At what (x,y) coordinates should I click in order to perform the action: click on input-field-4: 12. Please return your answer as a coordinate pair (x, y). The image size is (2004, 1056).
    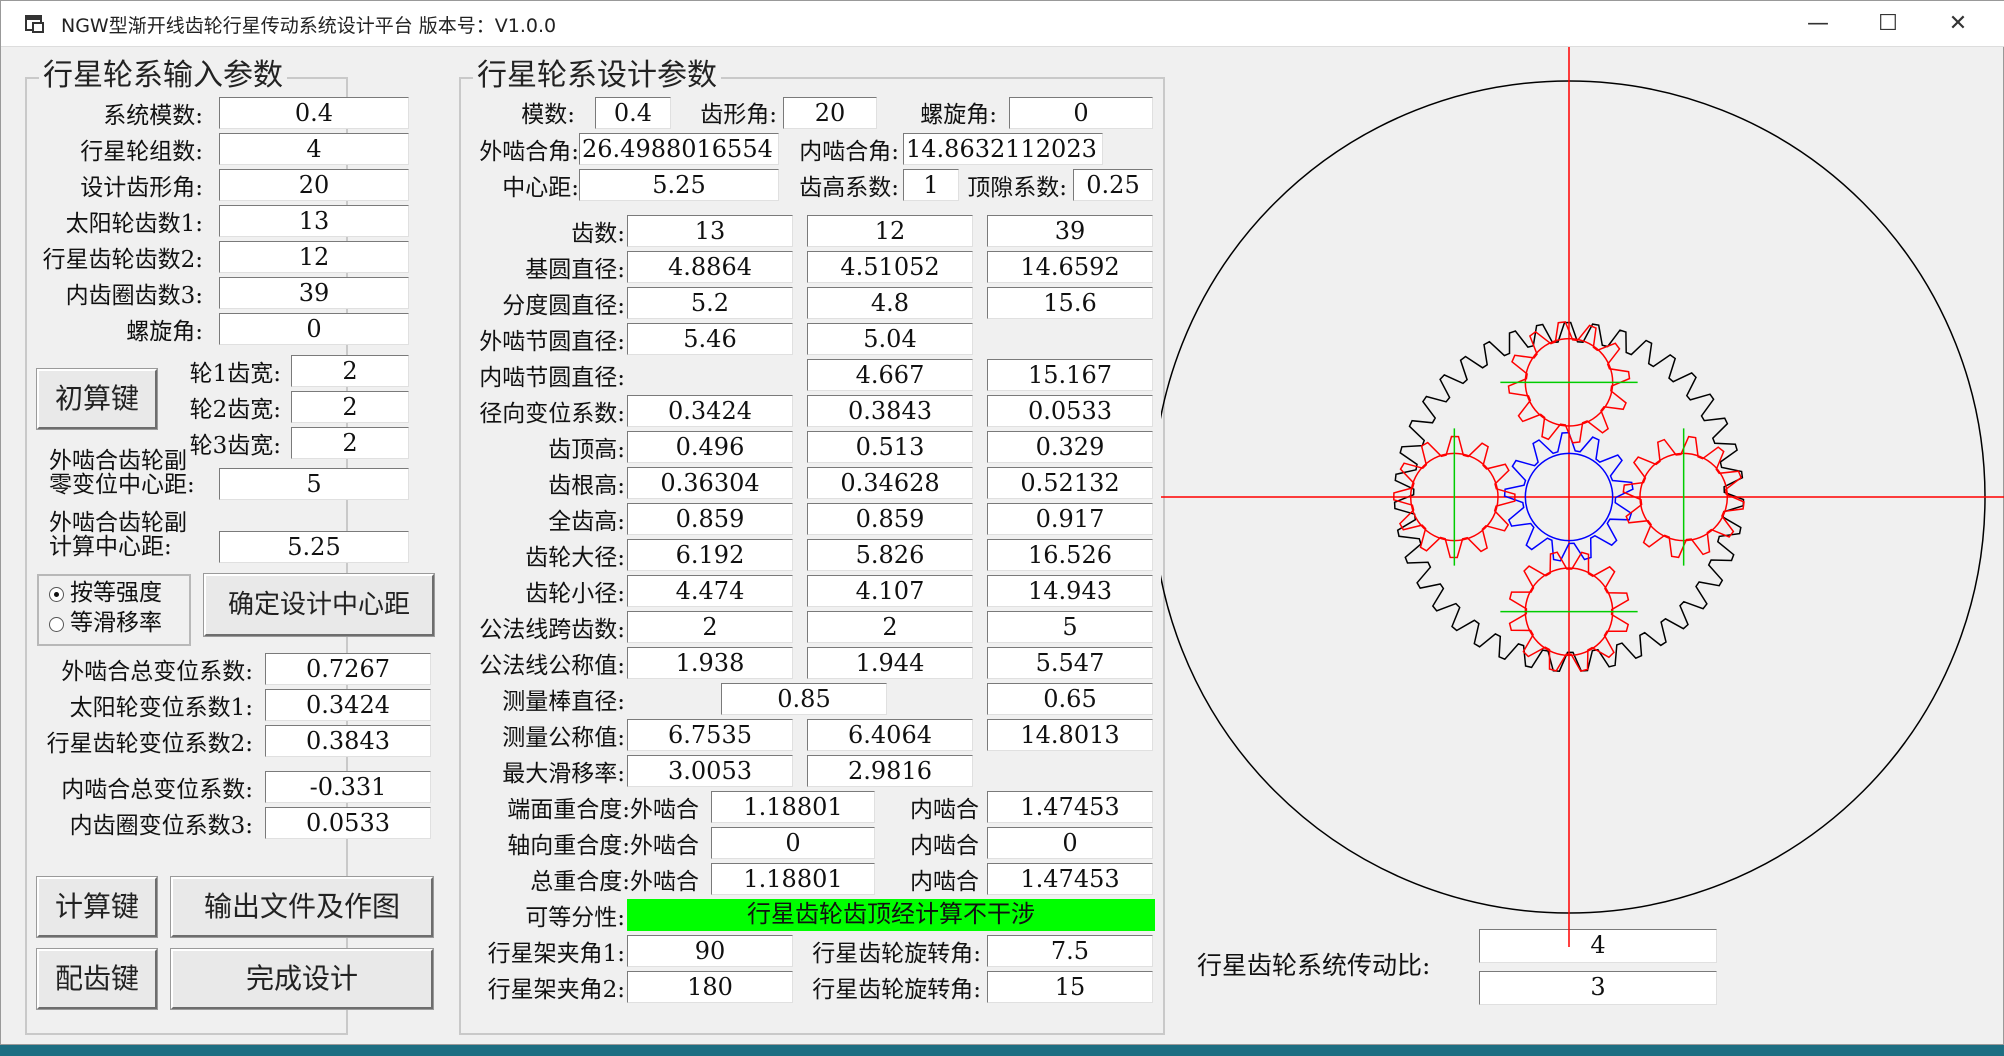
    Looking at the image, I should click on (314, 257).